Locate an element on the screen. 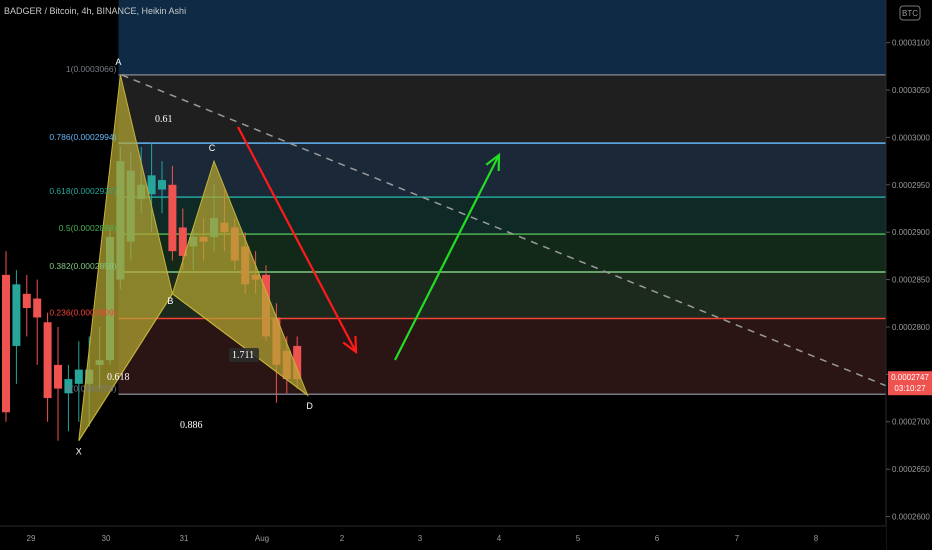 Image resolution: width=932 pixels, height=550 pixels. last-price-tag: 0.0002747 03:10:27 is located at coordinates (910, 383).